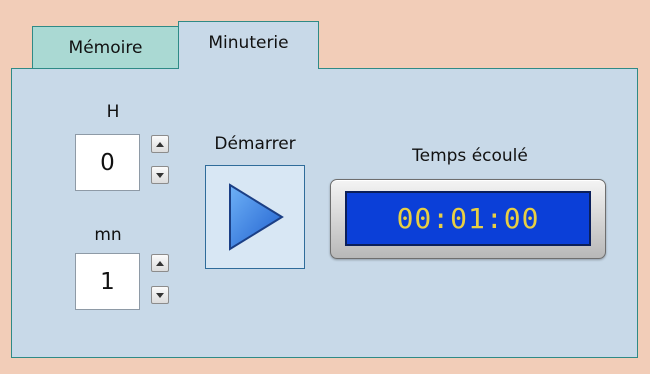 This screenshot has height=374, width=650. I want to click on tab-memoire: Mémoire, so click(105, 47).